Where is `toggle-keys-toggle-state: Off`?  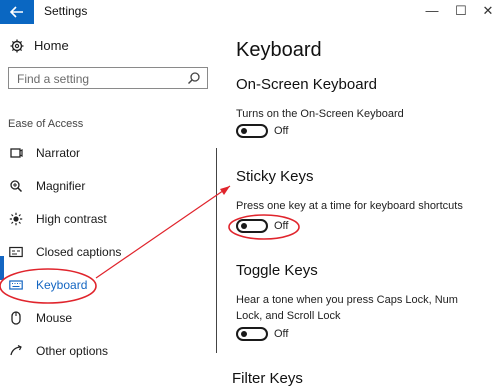
toggle-keys-toggle-state: Off is located at coordinates (281, 334).